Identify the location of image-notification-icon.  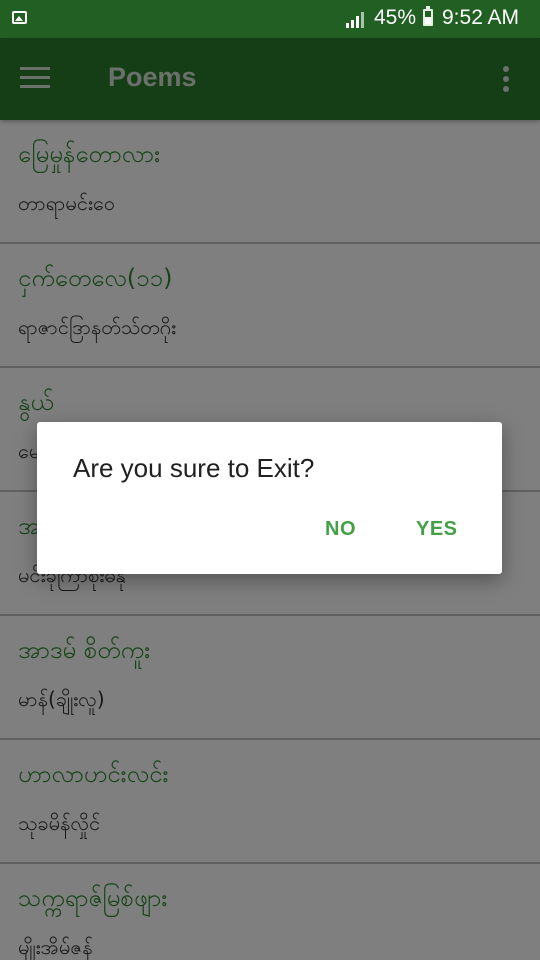
(19, 17).